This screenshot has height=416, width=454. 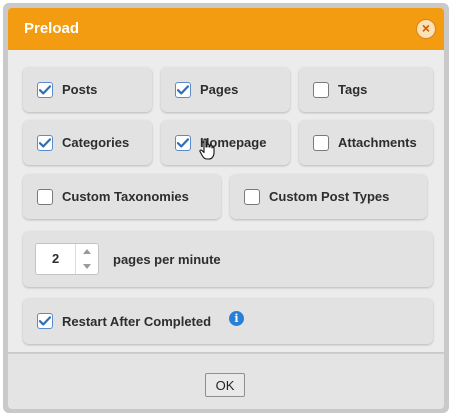 What do you see at coordinates (321, 89) in the screenshot?
I see `tags-checkbox` at bounding box center [321, 89].